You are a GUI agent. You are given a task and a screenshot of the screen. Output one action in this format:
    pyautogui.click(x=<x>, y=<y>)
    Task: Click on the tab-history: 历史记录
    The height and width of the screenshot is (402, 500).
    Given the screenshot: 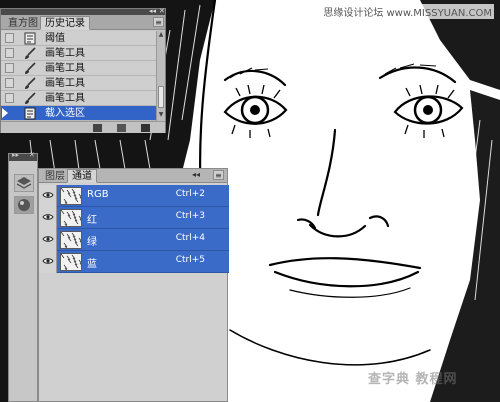 What is the action you would take?
    pyautogui.click(x=65, y=23)
    